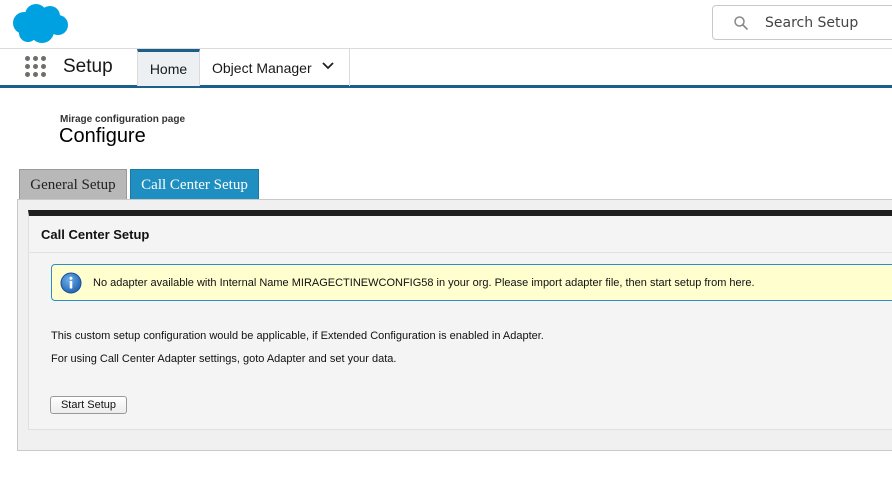 Image resolution: width=892 pixels, height=487 pixels. I want to click on tab-call-center-setup: Call Center Setup, so click(194, 184).